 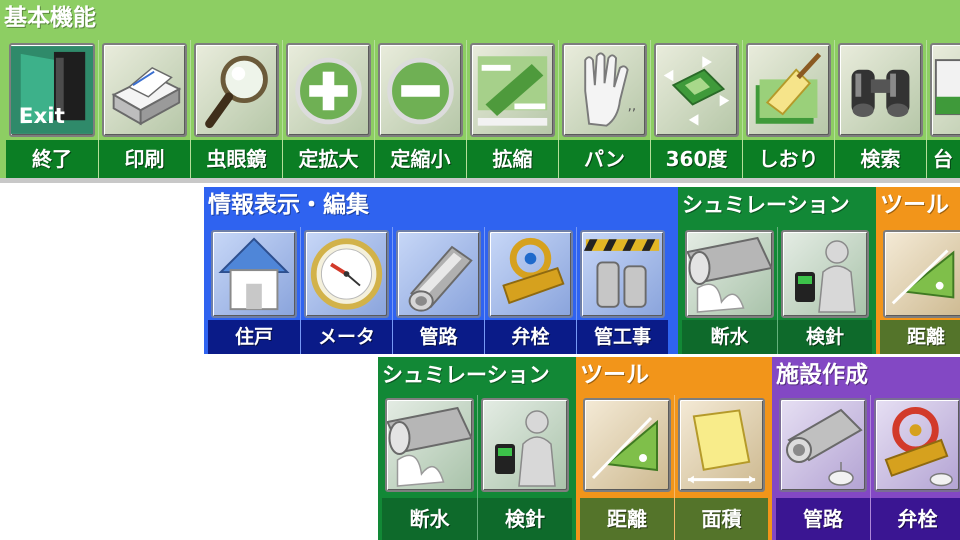 What do you see at coordinates (254, 274) in the screenshot?
I see `house-icon` at bounding box center [254, 274].